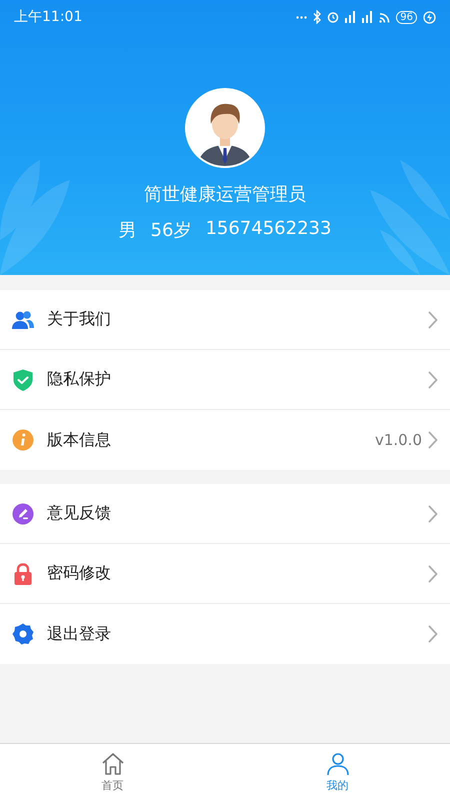  I want to click on charging-icon, so click(429, 17).